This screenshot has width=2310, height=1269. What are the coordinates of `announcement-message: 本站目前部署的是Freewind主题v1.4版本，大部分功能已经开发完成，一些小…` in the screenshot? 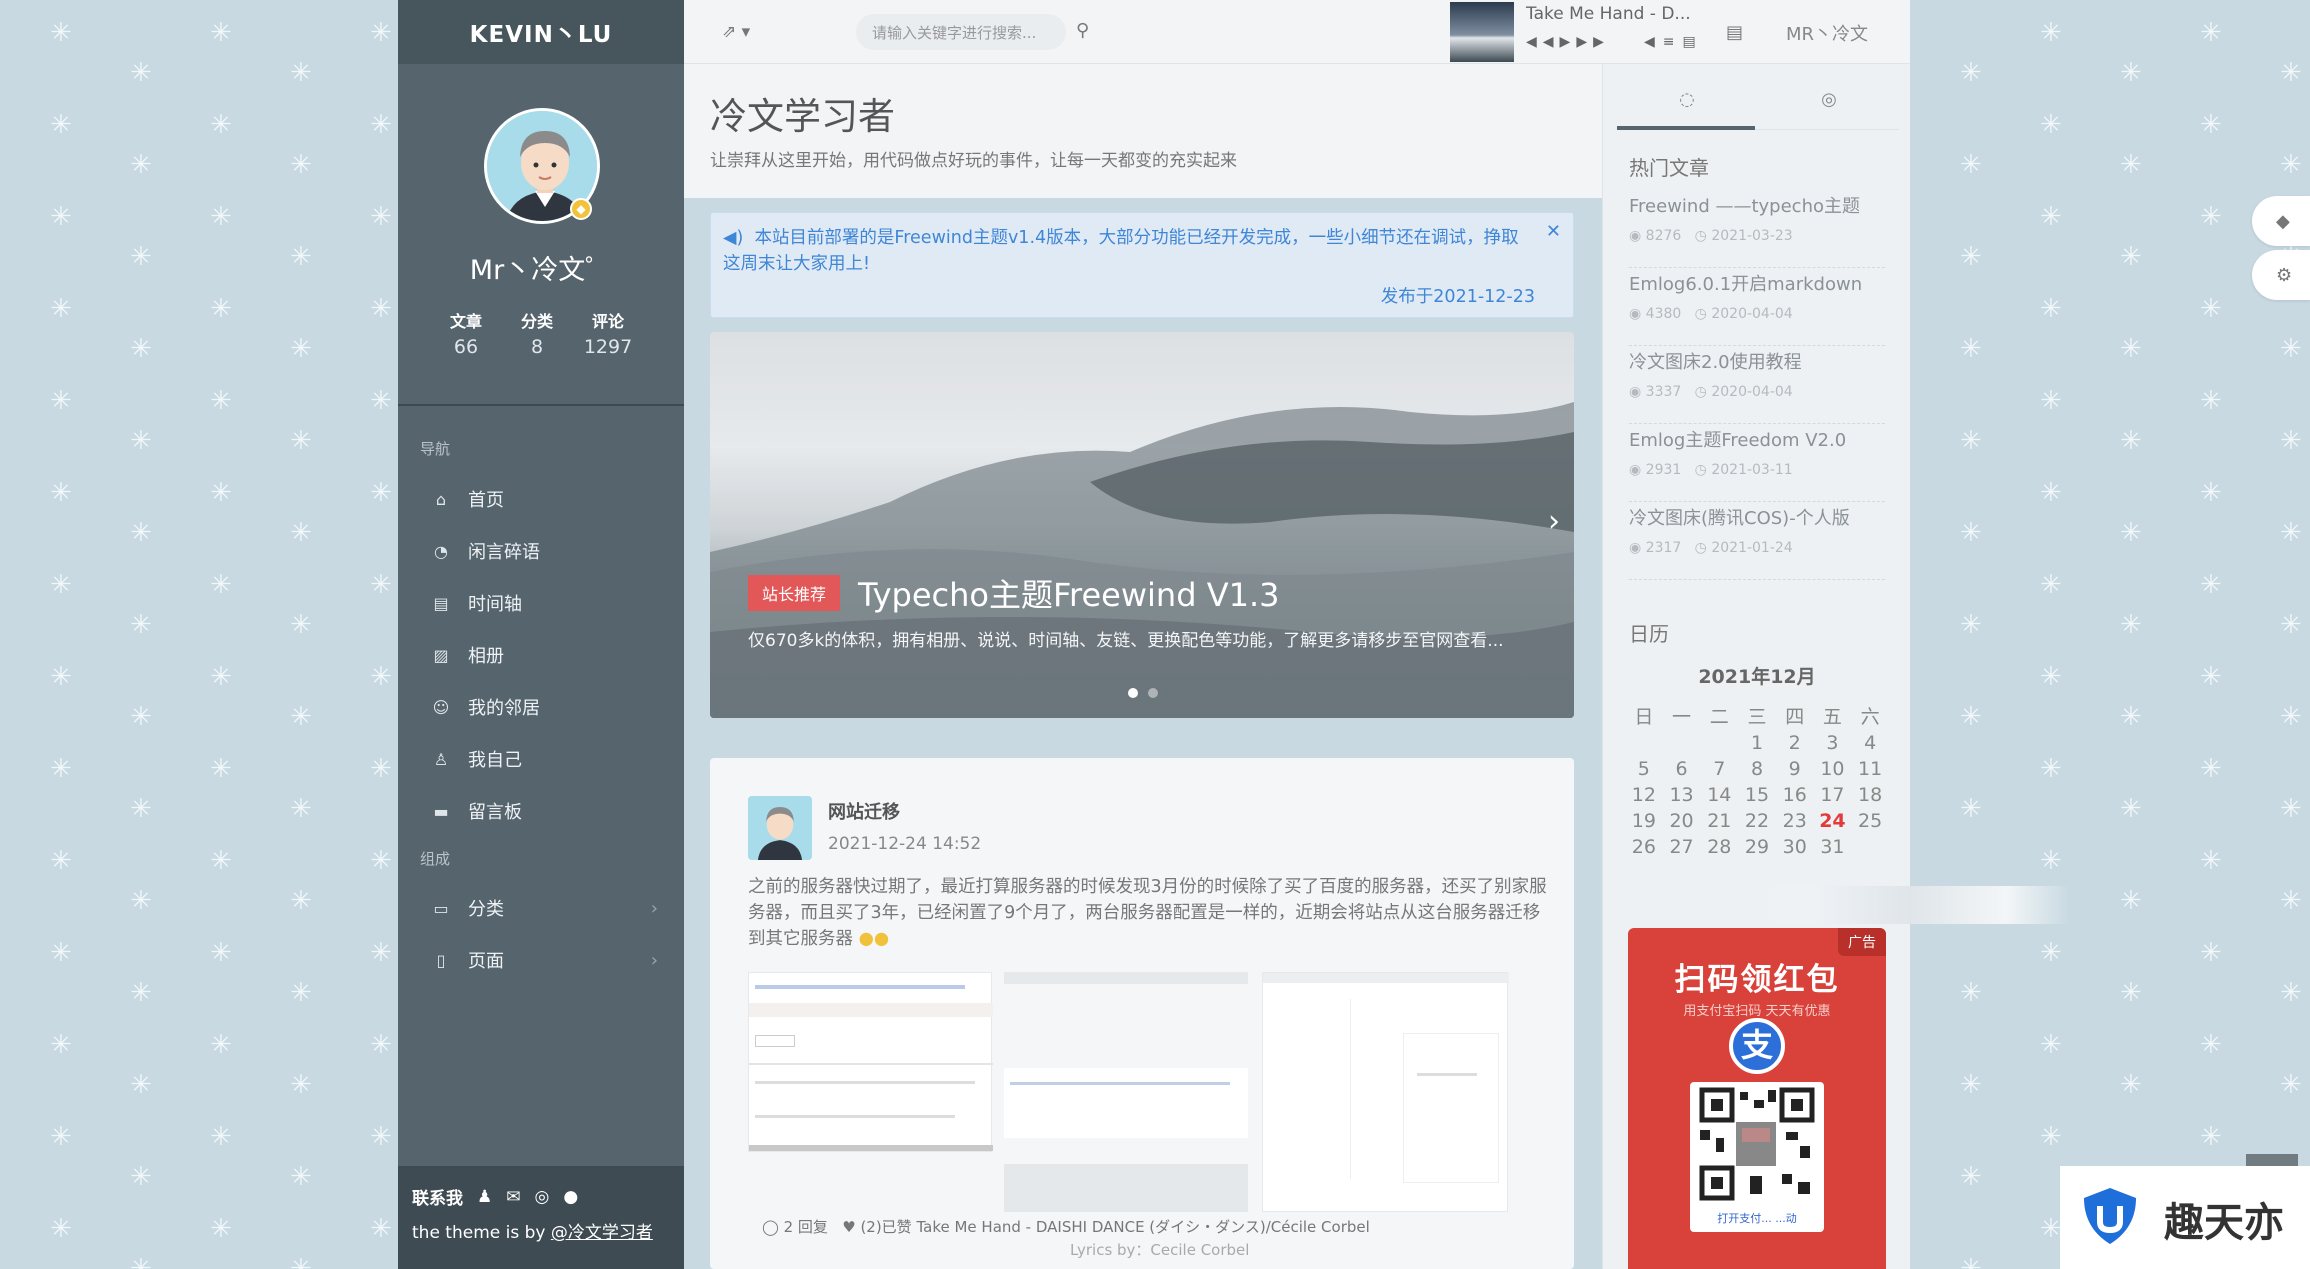 It's located at (1121, 251).